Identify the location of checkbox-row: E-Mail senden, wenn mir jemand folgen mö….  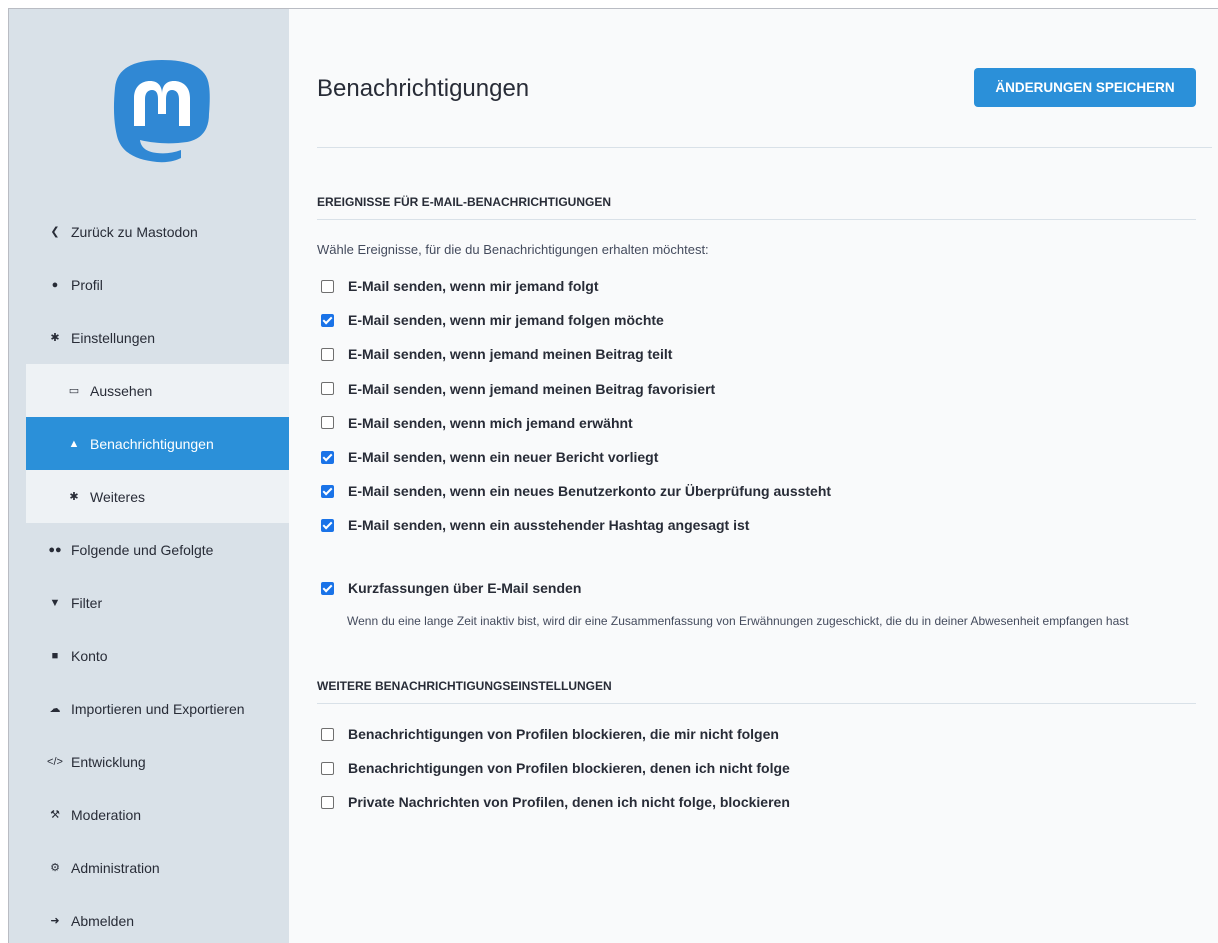
(492, 320).